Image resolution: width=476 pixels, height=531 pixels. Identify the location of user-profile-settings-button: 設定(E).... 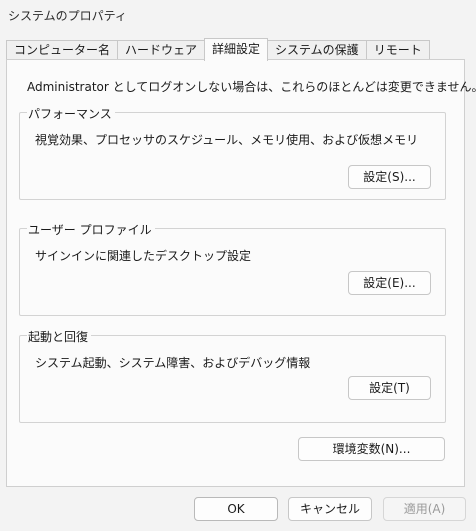
(389, 283).